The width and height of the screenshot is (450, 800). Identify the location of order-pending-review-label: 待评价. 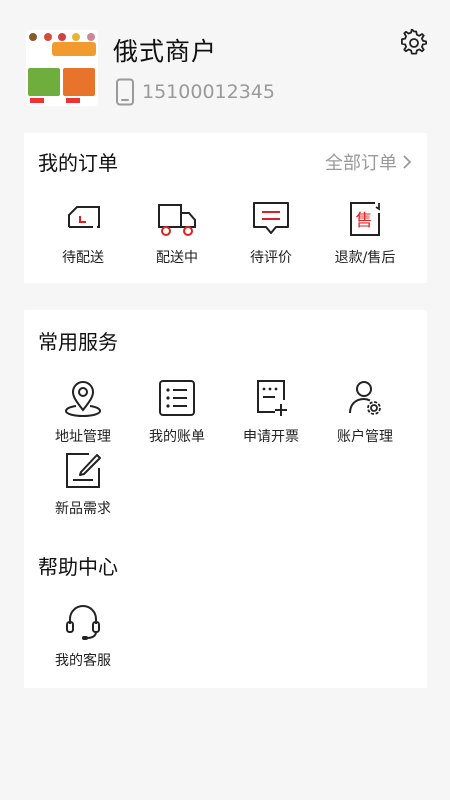
(271, 258).